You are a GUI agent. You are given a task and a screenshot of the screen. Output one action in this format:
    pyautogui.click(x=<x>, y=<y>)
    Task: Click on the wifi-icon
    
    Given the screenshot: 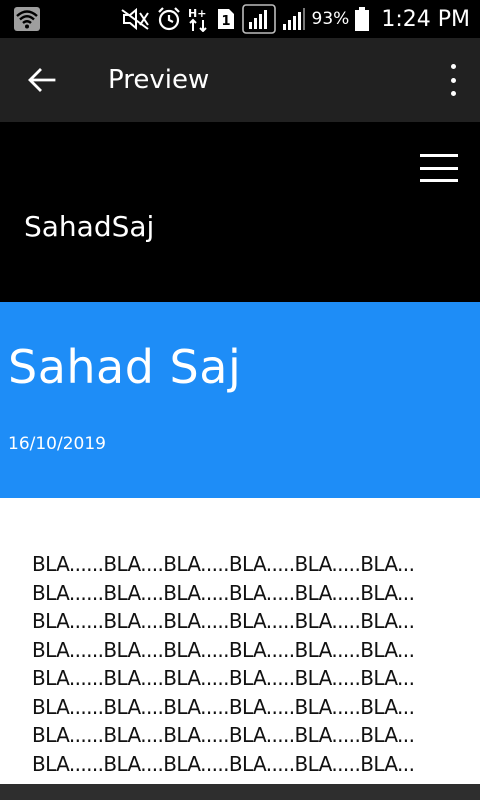 What is the action you would take?
    pyautogui.click(x=27, y=19)
    